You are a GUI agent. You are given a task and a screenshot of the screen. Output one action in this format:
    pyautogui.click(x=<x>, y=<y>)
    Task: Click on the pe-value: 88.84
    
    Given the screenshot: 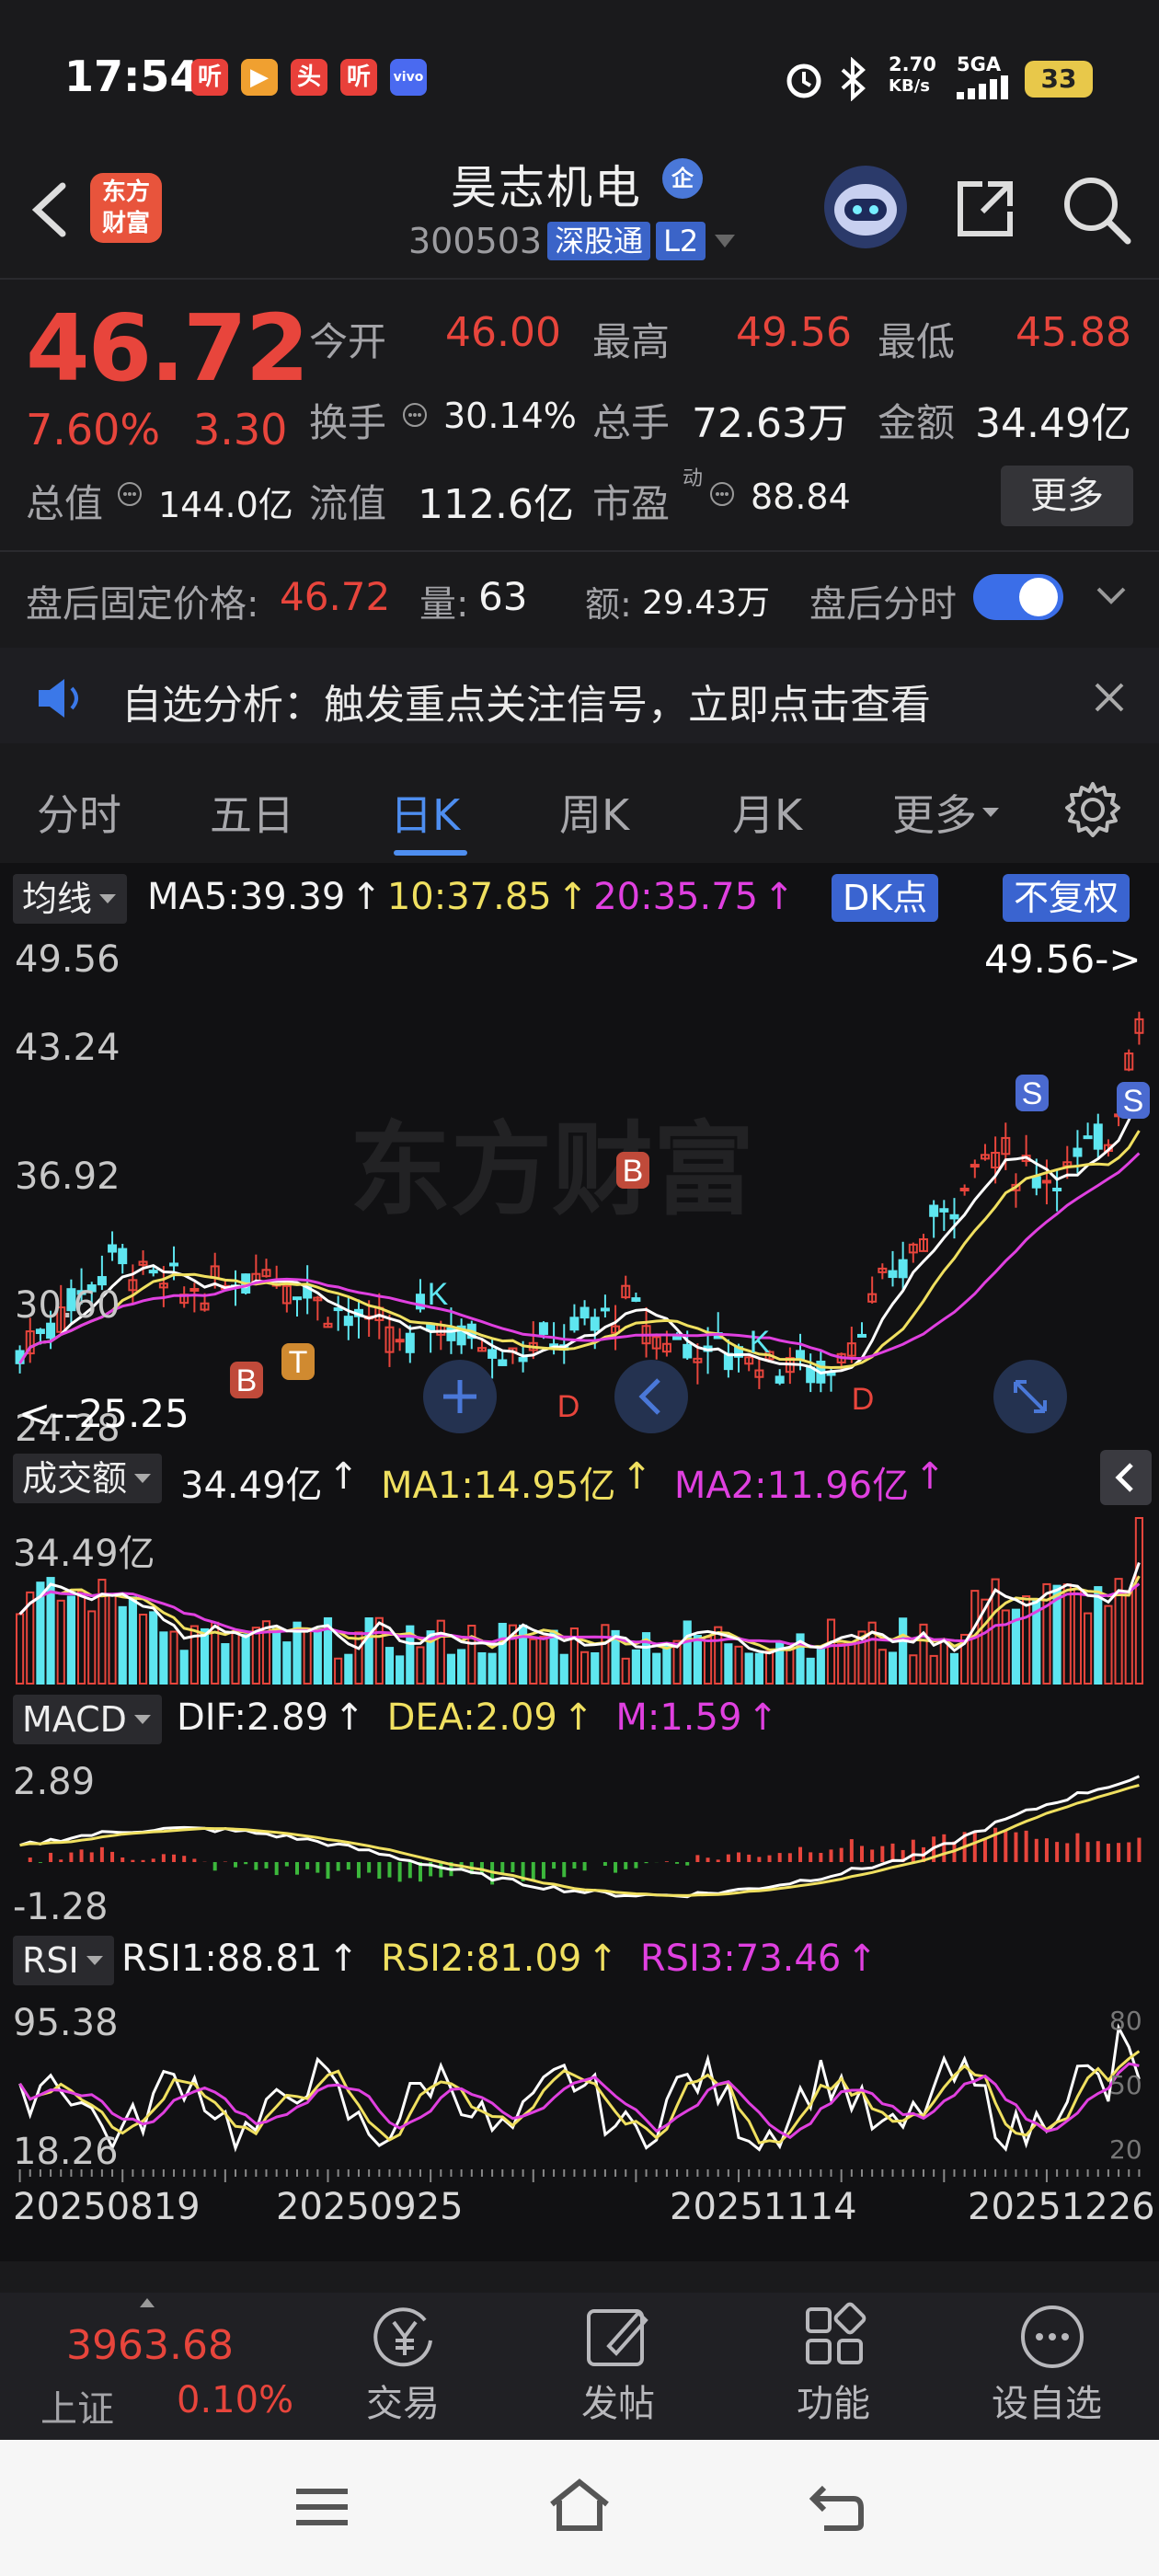 What is the action you would take?
    pyautogui.click(x=801, y=497)
    